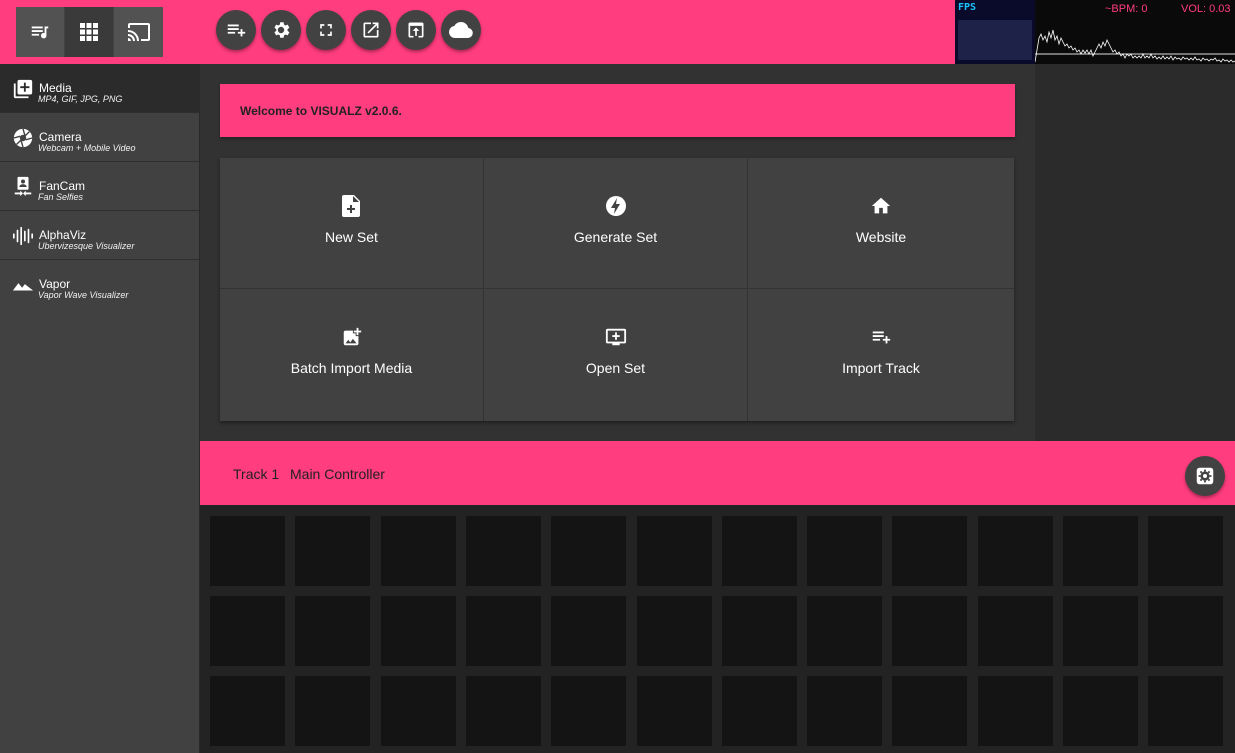 The width and height of the screenshot is (1235, 753). I want to click on playlist-add-icon, so click(881, 337).